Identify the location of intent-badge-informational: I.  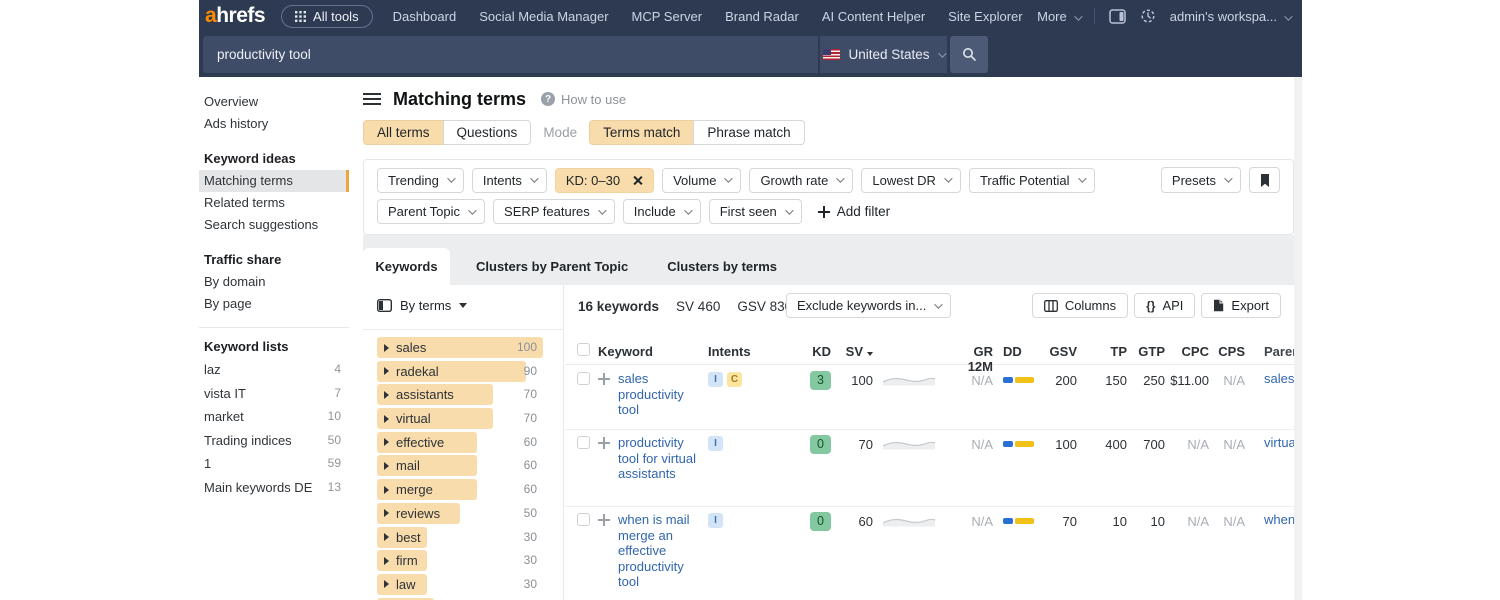
(715, 379).